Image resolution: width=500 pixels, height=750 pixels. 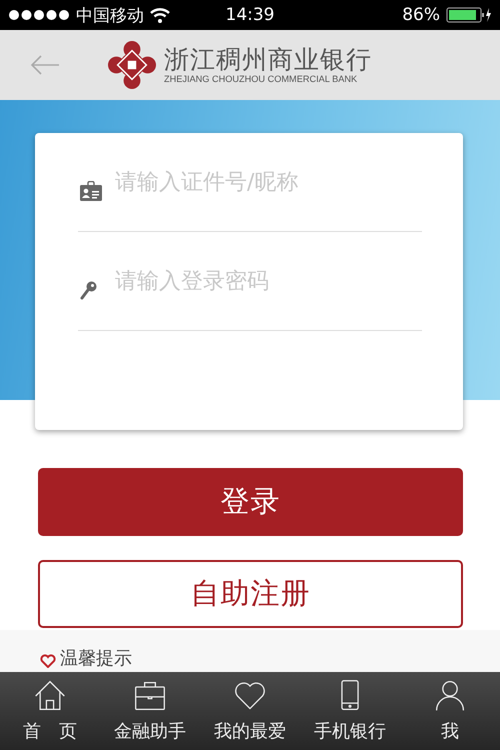 What do you see at coordinates (250, 594) in the screenshot?
I see `register-button: 自助注册` at bounding box center [250, 594].